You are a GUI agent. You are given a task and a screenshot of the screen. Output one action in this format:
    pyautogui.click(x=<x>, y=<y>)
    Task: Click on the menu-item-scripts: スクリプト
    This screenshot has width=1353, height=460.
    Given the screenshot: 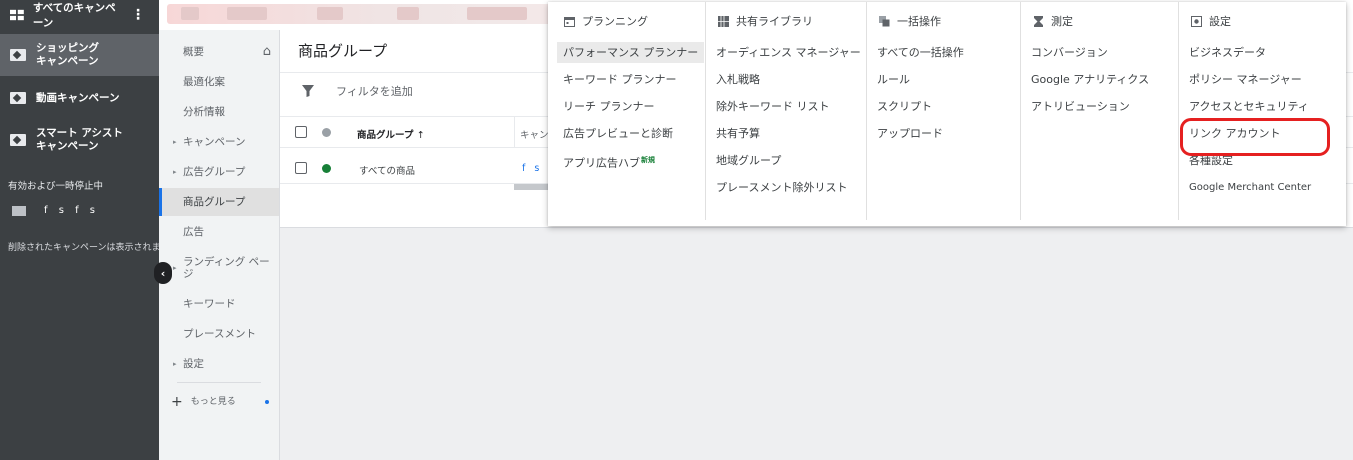 What is the action you would take?
    pyautogui.click(x=904, y=106)
    